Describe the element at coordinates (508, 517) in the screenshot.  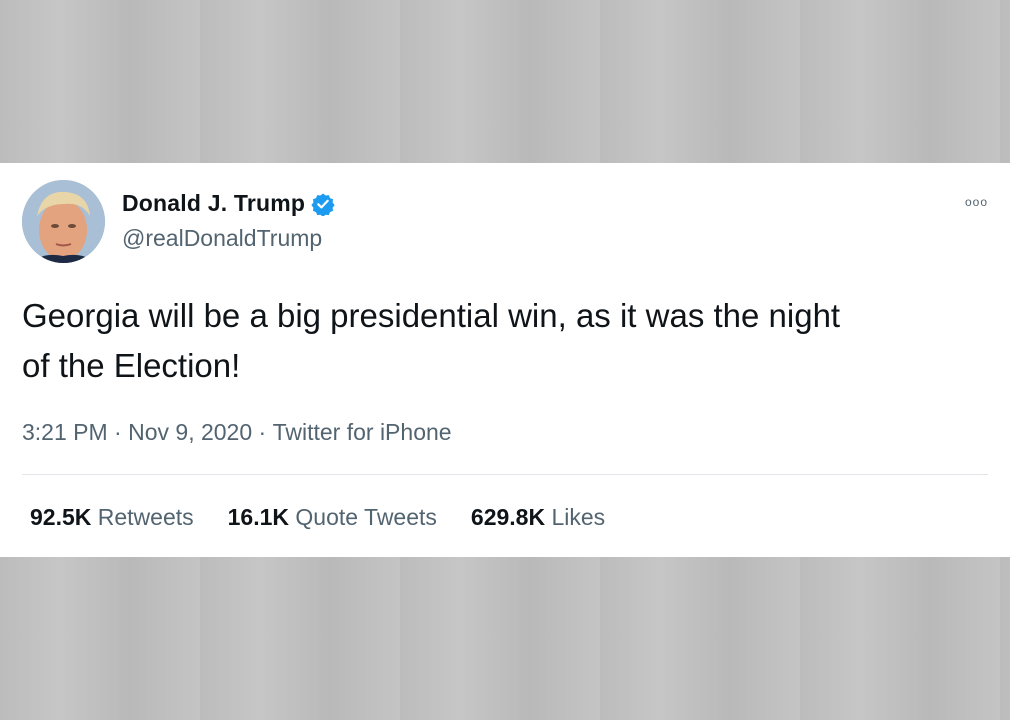
I see `likes-count: 629.8K` at that location.